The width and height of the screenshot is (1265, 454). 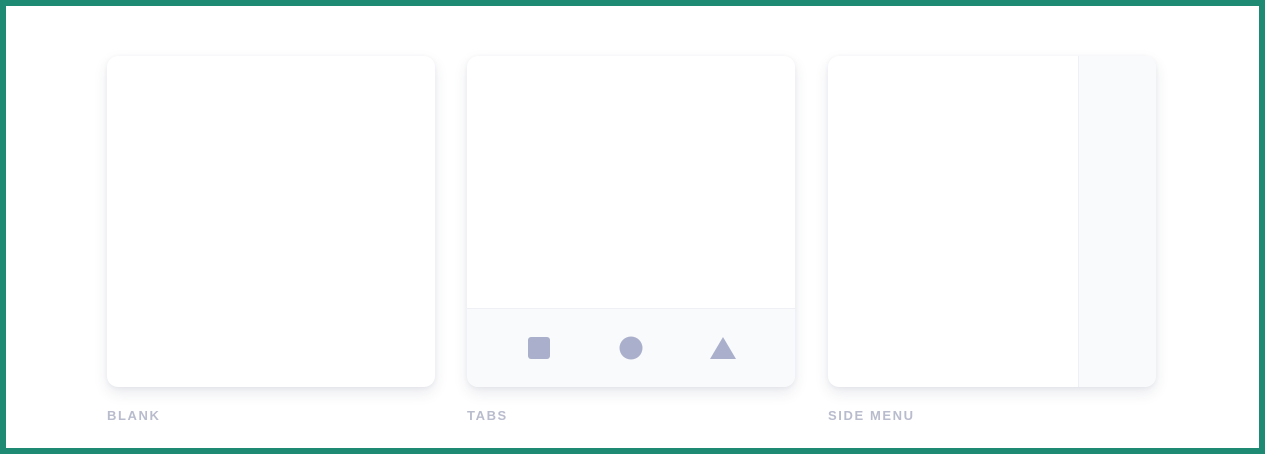 I want to click on tab-bar-preview, so click(x=631, y=347).